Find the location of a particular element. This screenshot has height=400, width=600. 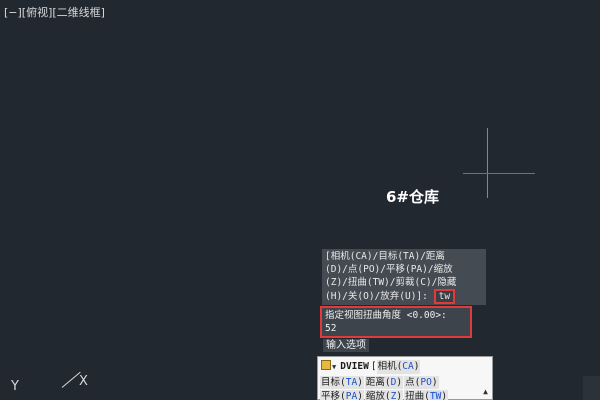

command-history-line: (D)/点(PO)/平移(PA)/缩放 is located at coordinates (389, 269).